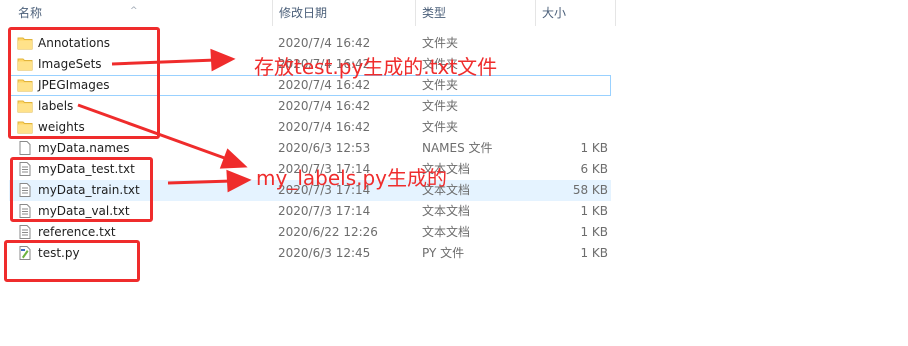 This screenshot has width=908, height=346. Describe the element at coordinates (324, 253) in the screenshot. I see `file-date: 2020/6/3 12:45` at that location.